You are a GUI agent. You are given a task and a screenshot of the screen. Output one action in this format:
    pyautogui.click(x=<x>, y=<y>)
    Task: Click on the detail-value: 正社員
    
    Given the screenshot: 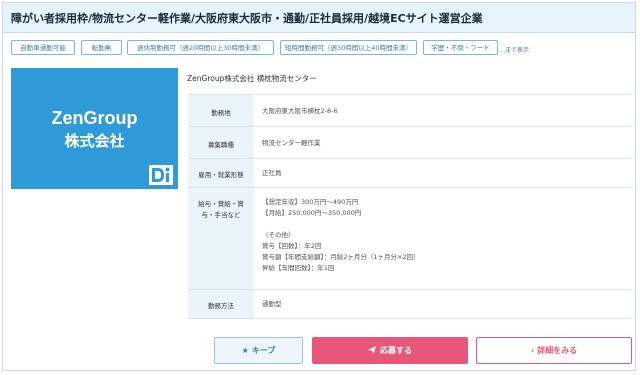 What is the action you would take?
    pyautogui.click(x=272, y=173)
    